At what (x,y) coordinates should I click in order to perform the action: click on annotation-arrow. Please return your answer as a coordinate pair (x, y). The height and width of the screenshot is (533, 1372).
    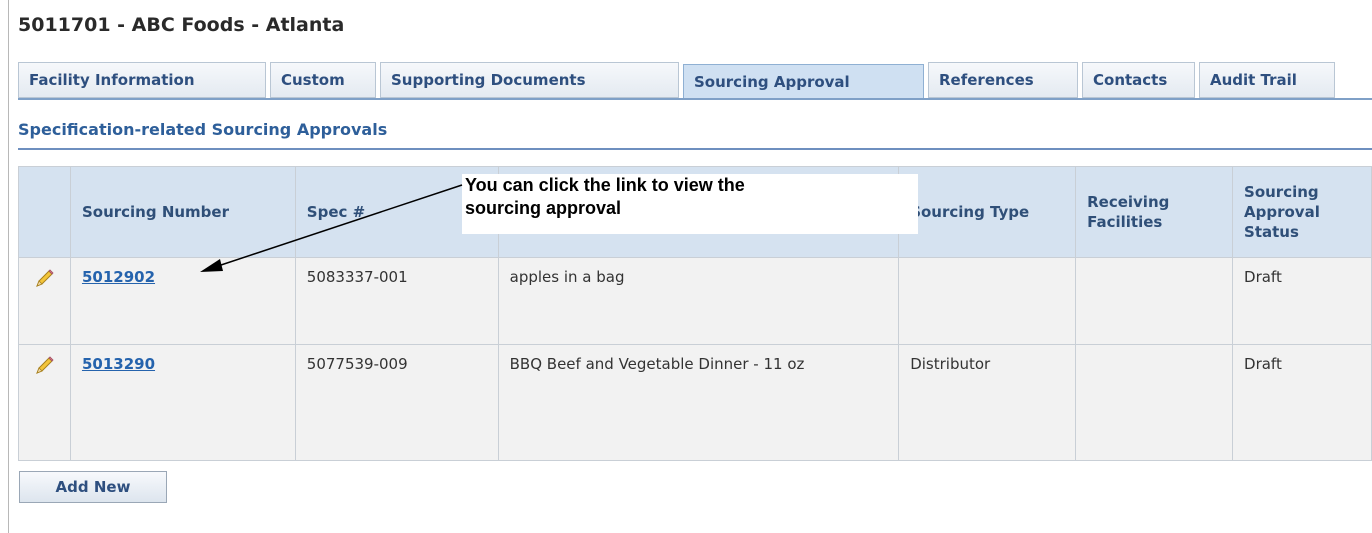
    Looking at the image, I should click on (331, 228).